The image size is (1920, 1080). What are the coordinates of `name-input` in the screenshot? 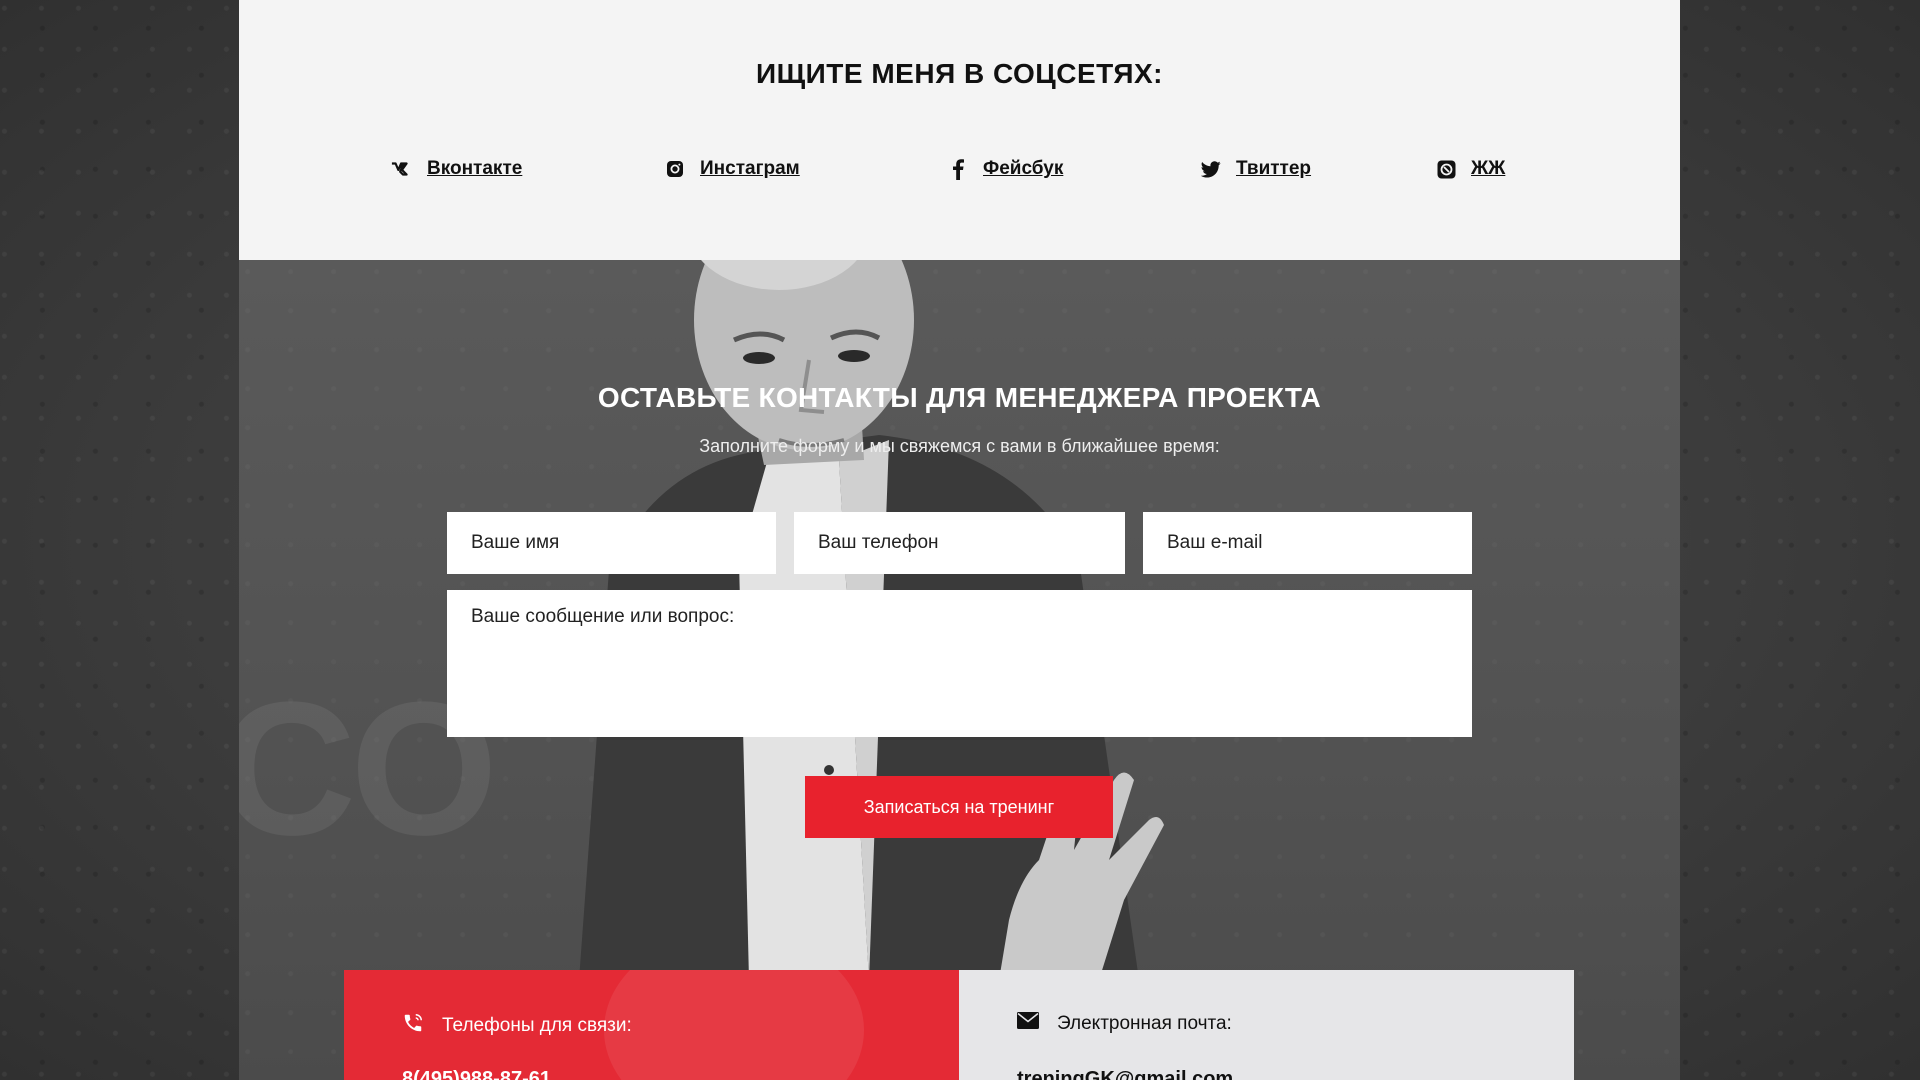 It's located at (611, 543).